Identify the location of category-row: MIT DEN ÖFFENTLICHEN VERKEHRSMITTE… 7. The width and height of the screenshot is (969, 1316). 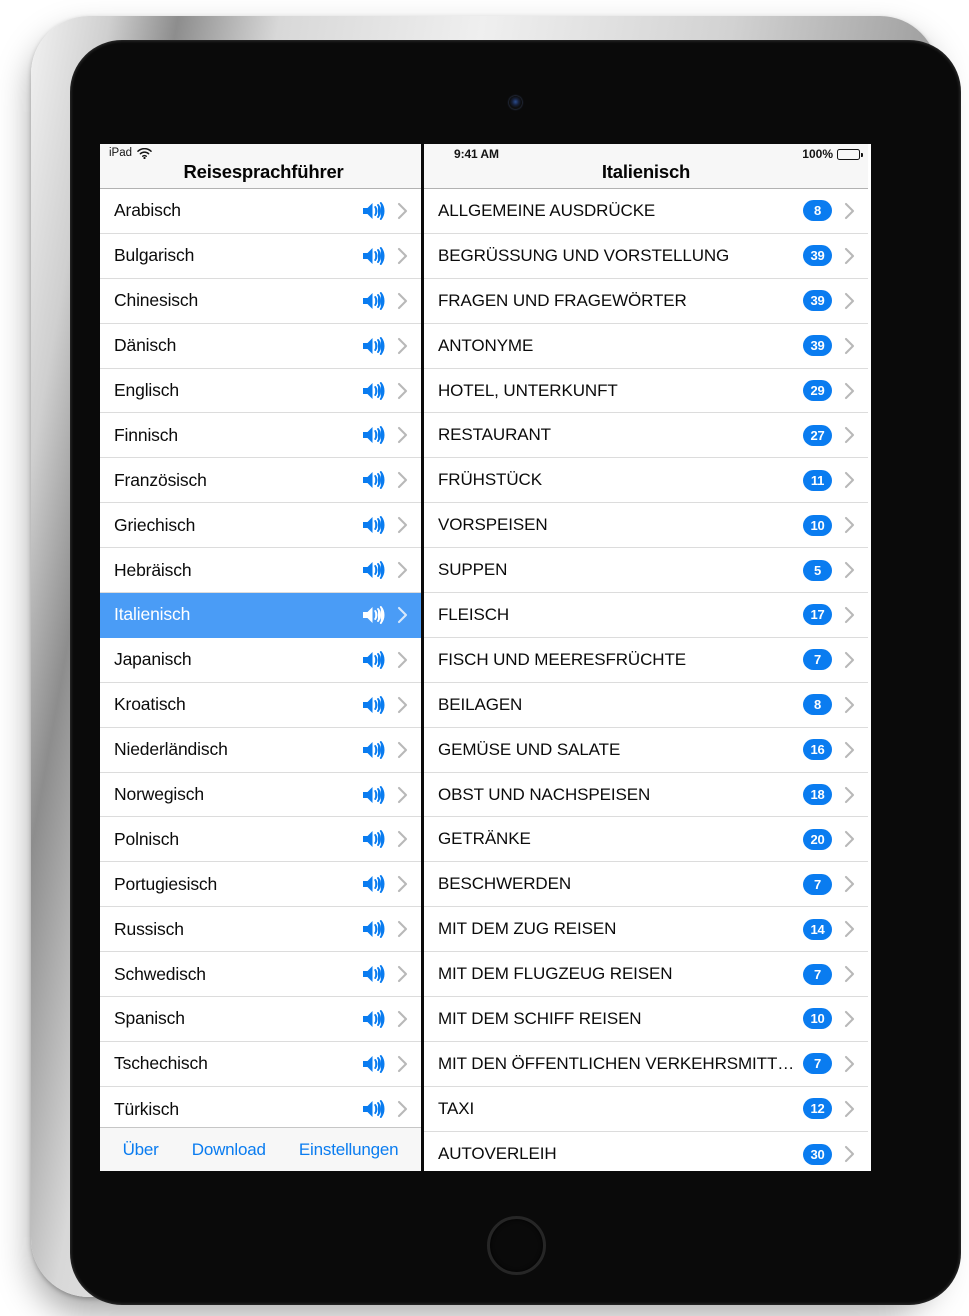
(646, 1064).